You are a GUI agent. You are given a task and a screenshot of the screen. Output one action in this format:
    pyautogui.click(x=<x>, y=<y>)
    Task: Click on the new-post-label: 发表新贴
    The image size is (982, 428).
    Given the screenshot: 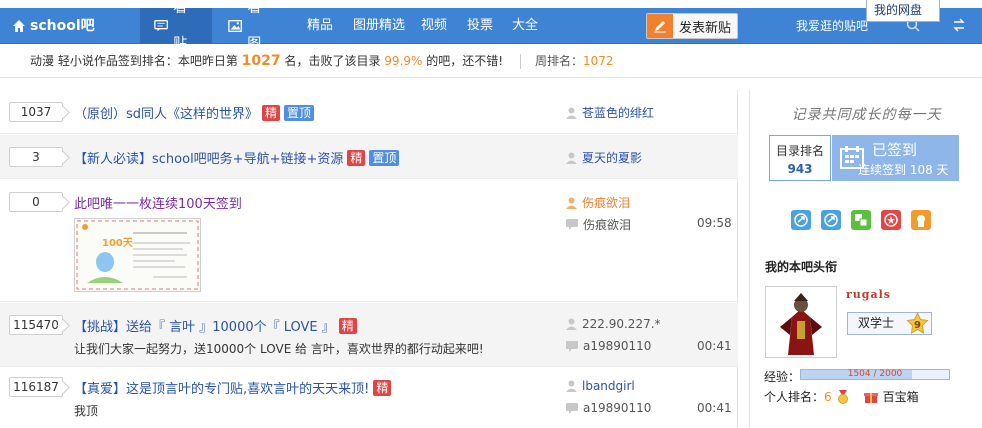 What is the action you would take?
    pyautogui.click(x=705, y=28)
    